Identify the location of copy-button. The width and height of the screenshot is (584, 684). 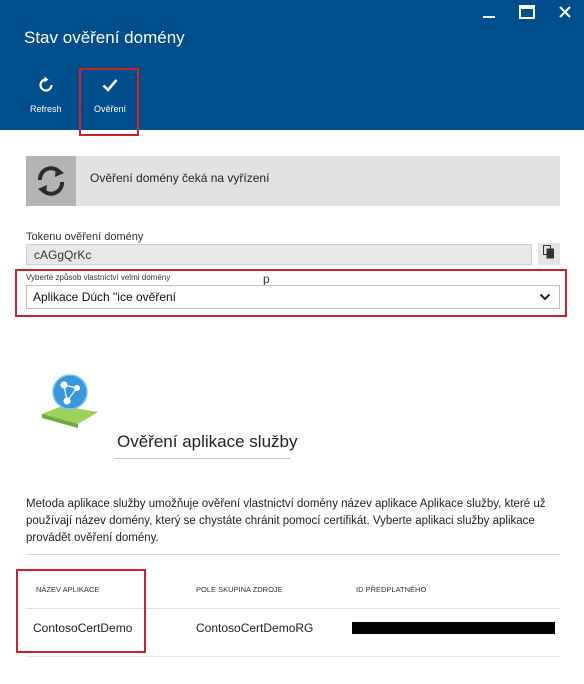
(549, 254).